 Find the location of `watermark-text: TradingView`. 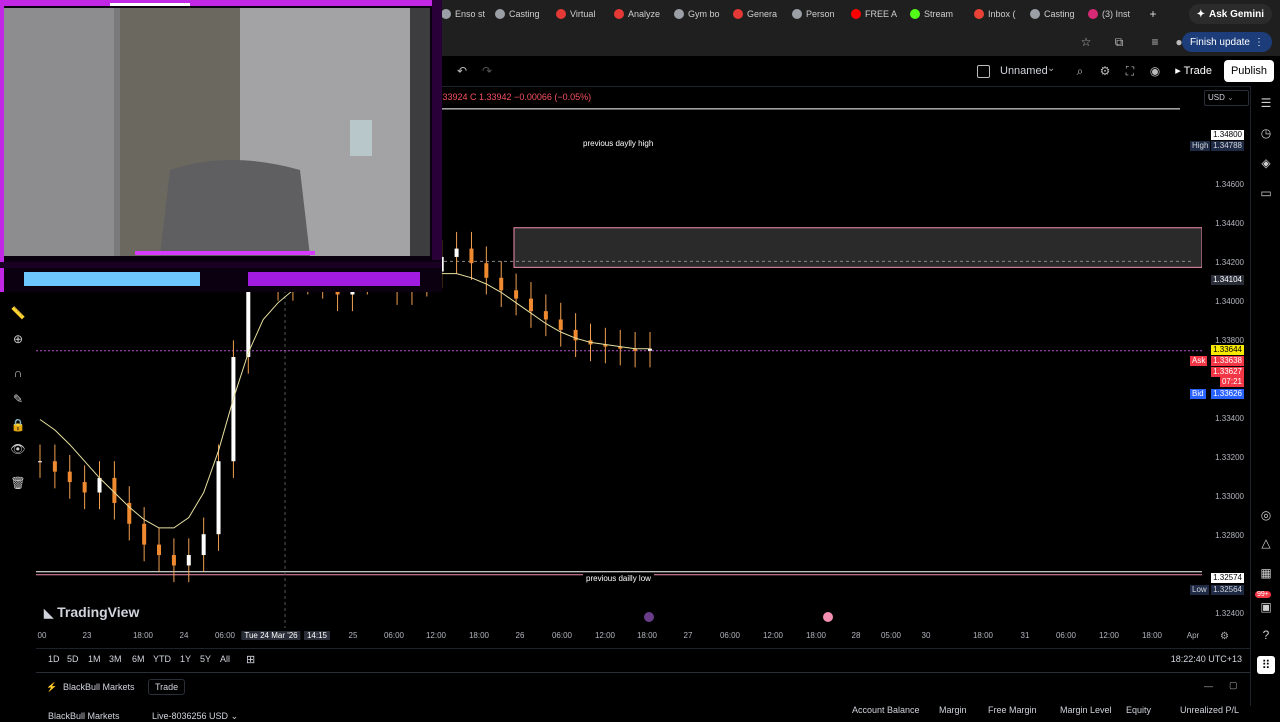

watermark-text: TradingView is located at coordinates (98, 612).